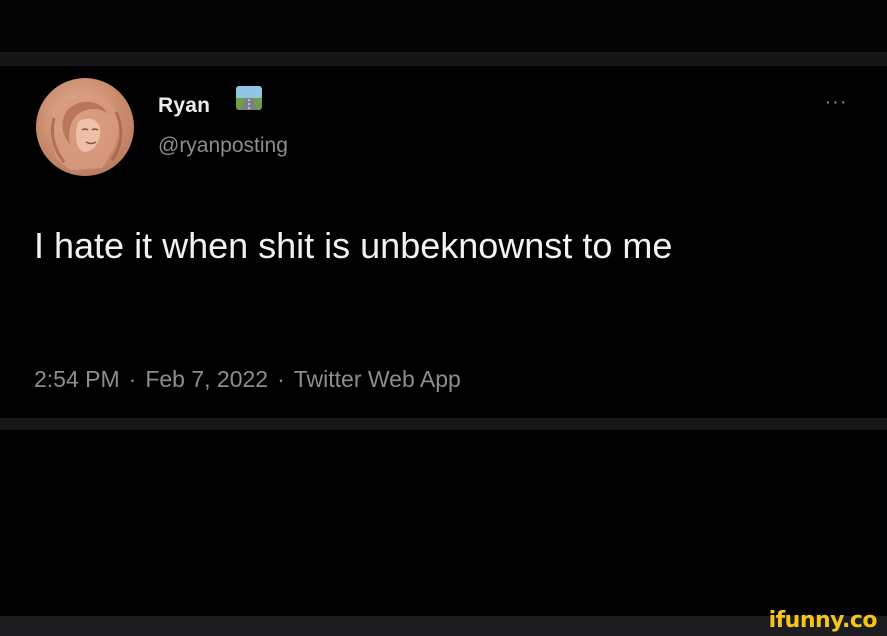 The image size is (887, 636). What do you see at coordinates (184, 106) in the screenshot?
I see `display-name: Ryan` at bounding box center [184, 106].